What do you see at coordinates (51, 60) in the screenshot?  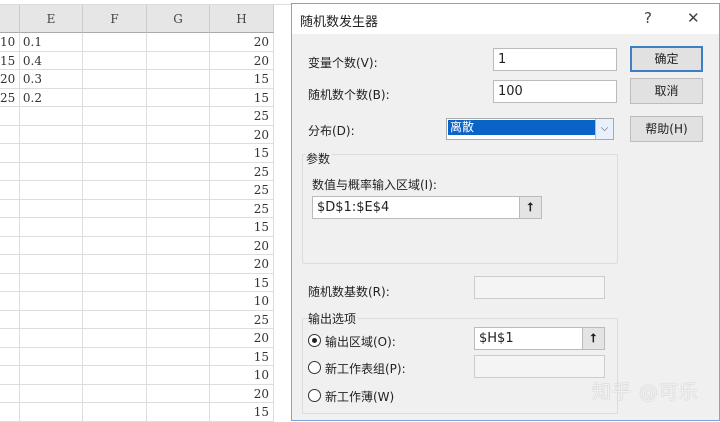 I see `cell: 0.4` at bounding box center [51, 60].